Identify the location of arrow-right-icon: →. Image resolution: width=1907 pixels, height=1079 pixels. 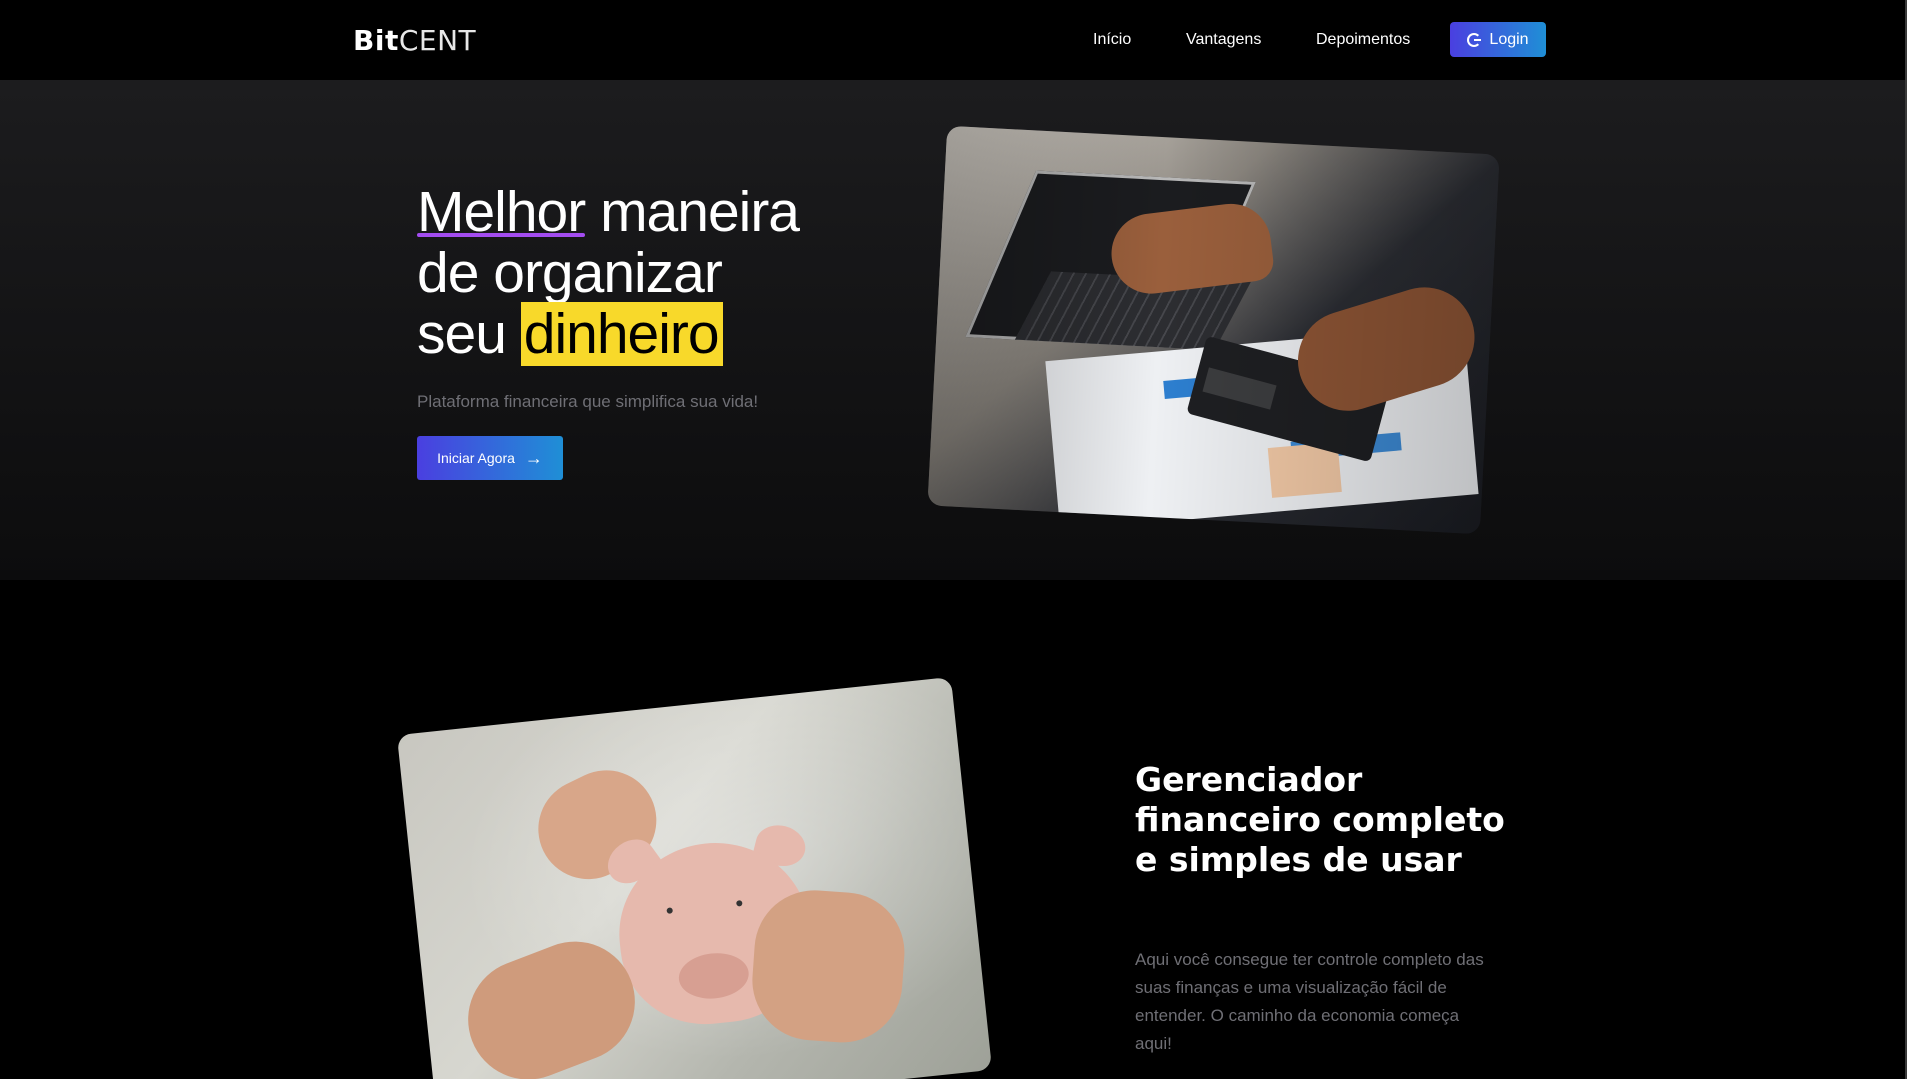
(533, 458).